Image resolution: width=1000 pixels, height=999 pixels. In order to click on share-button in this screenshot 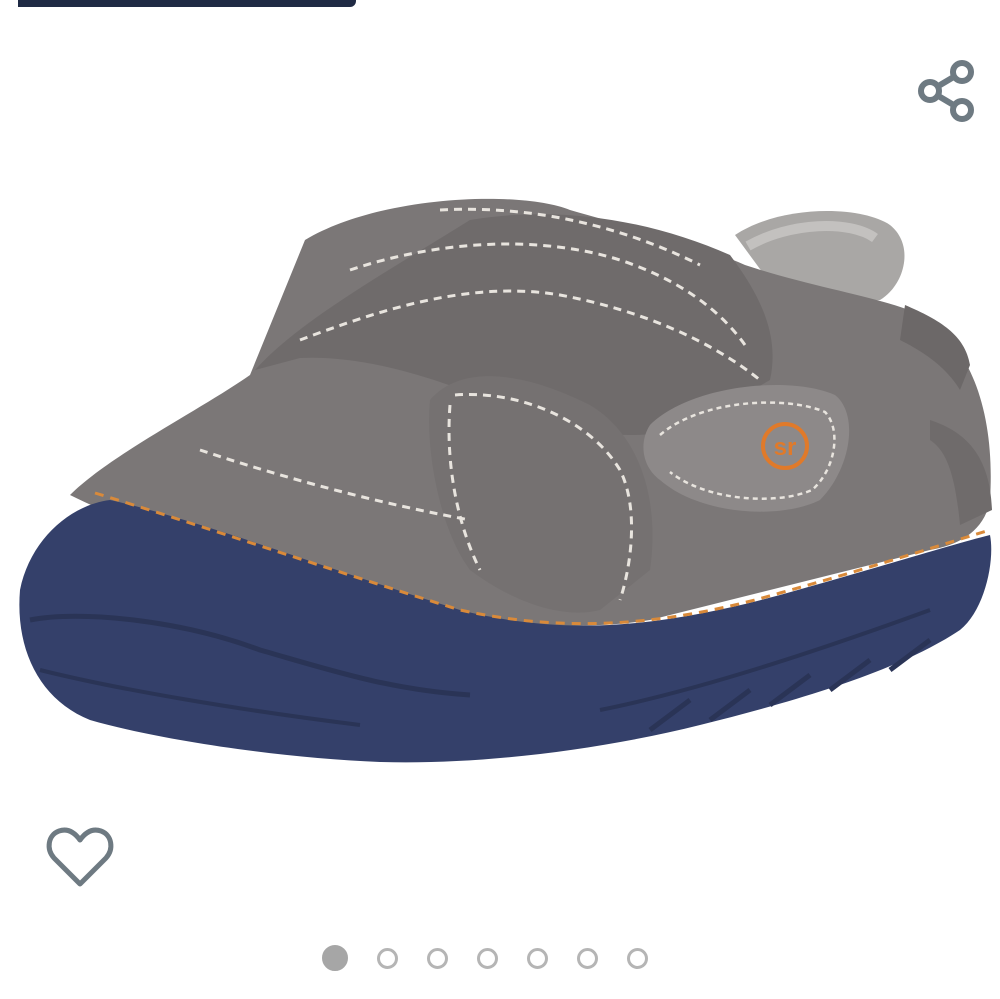, I will do `click(946, 91)`.